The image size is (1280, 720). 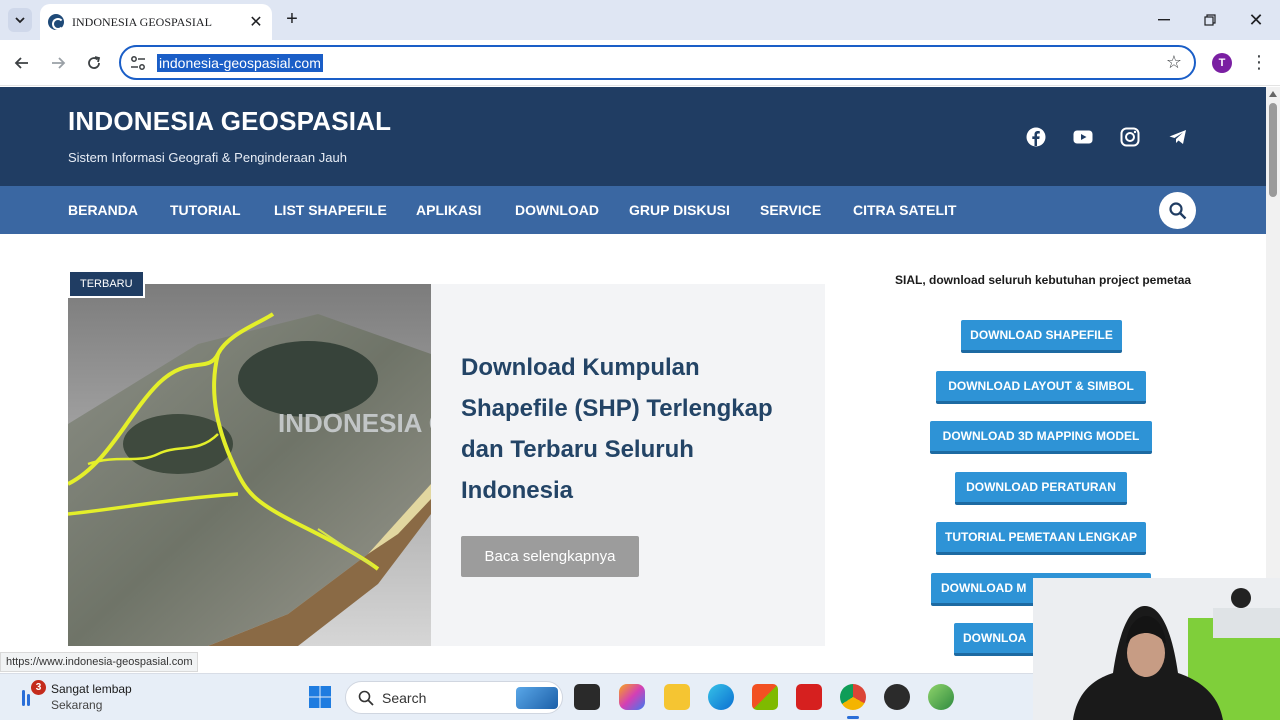 I want to click on address-bar: indonesia-geospasial.com ☆, so click(x=657, y=62).